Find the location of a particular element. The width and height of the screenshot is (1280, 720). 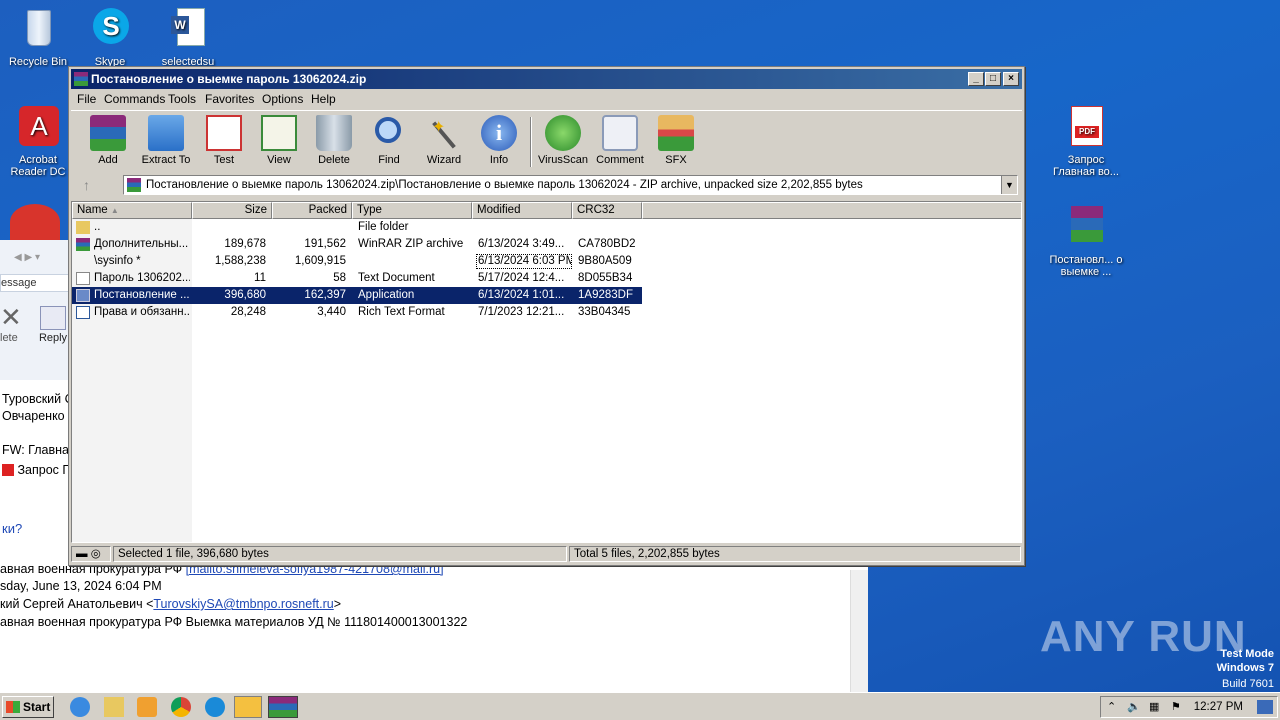

sfx-button: SFX is located at coordinates (676, 140).